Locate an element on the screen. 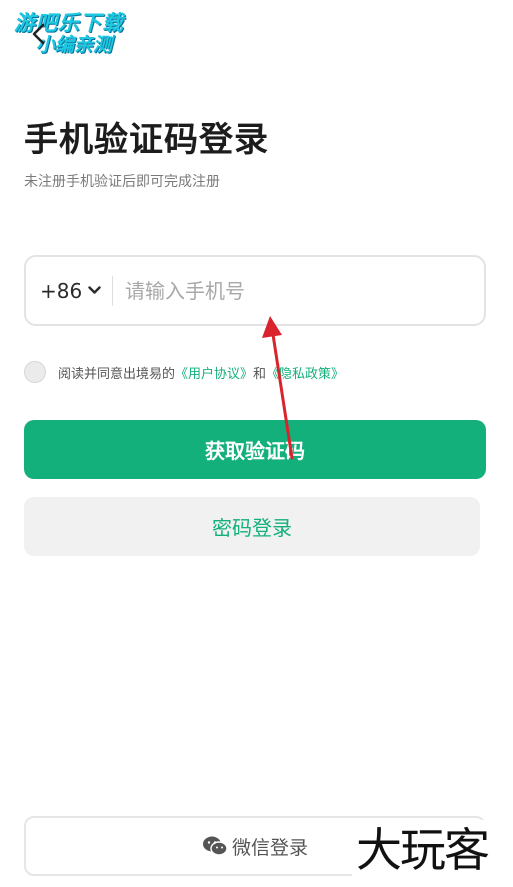  page-title: 手机验证码登录 is located at coordinates (146, 140).